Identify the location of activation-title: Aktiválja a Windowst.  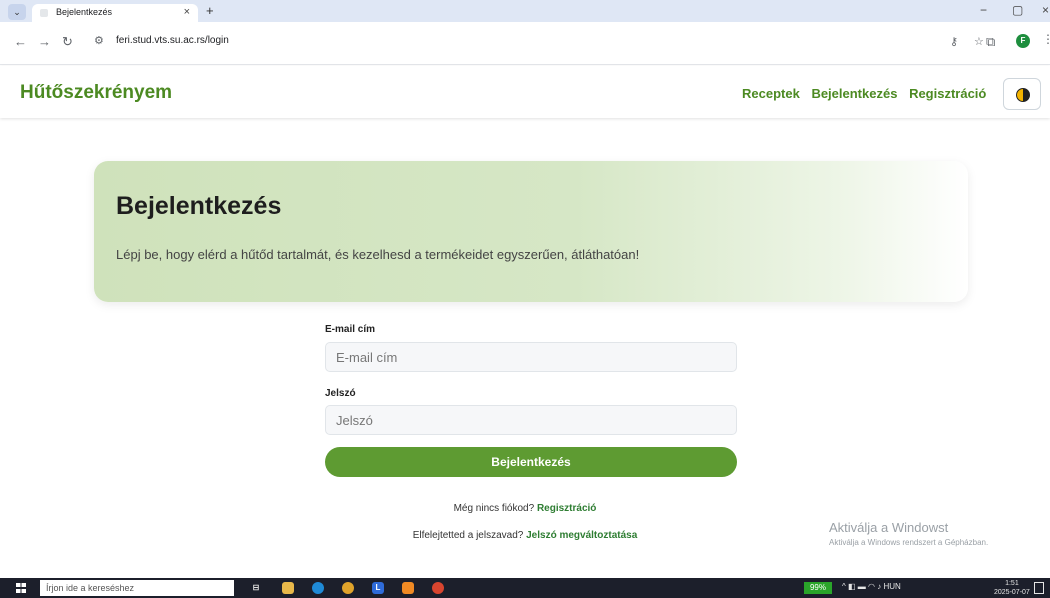
(889, 527).